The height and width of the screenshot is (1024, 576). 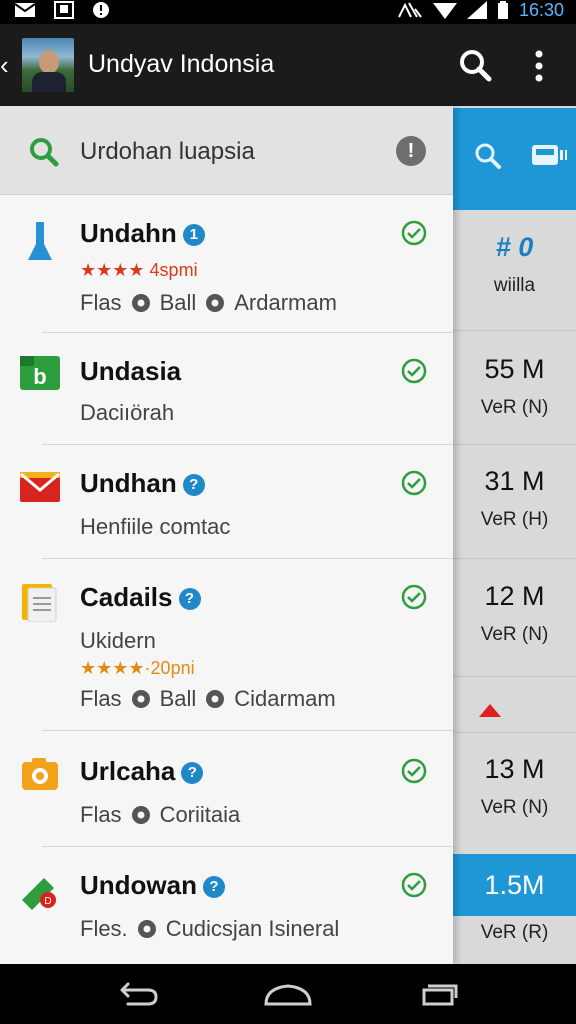 I want to click on photo-icon, so click(x=64, y=10).